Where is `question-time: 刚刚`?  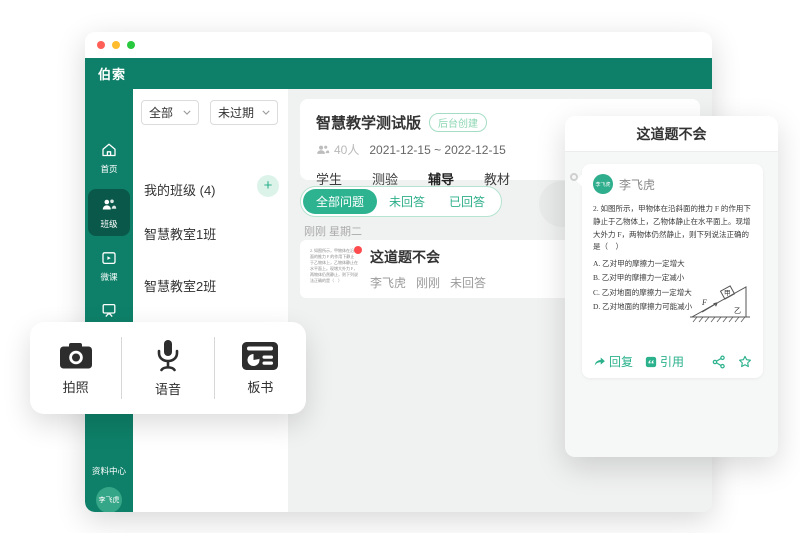
question-time: 刚刚 is located at coordinates (428, 283).